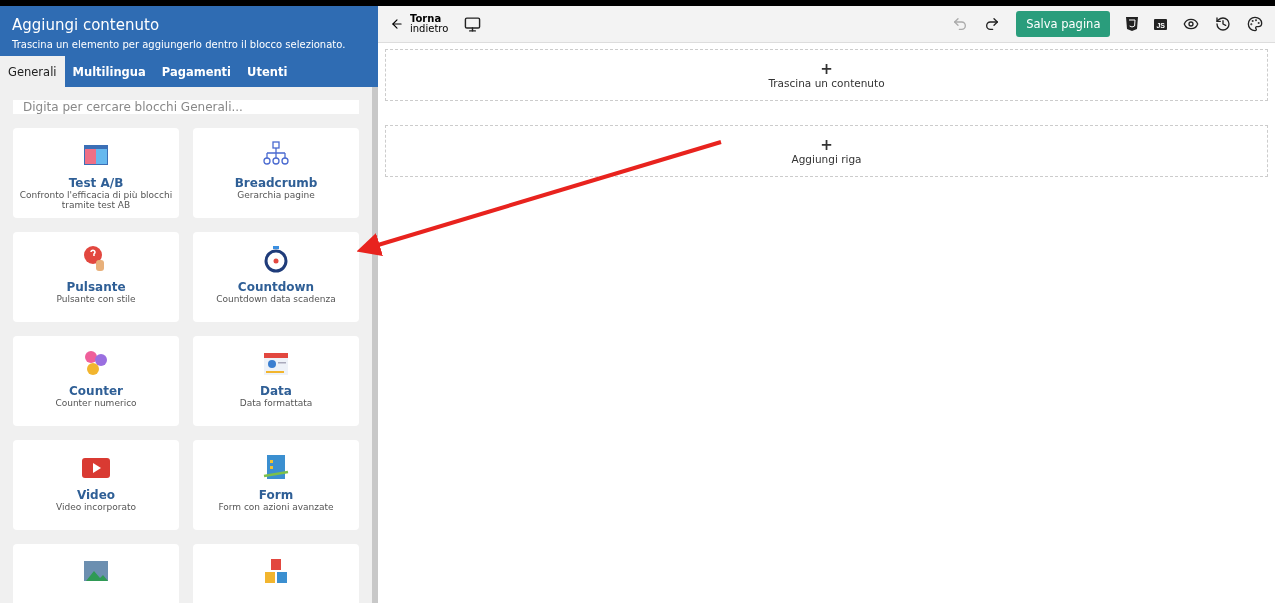  Describe the element at coordinates (276, 299) in the screenshot. I see `block-description: Countdown data scadenza` at that location.